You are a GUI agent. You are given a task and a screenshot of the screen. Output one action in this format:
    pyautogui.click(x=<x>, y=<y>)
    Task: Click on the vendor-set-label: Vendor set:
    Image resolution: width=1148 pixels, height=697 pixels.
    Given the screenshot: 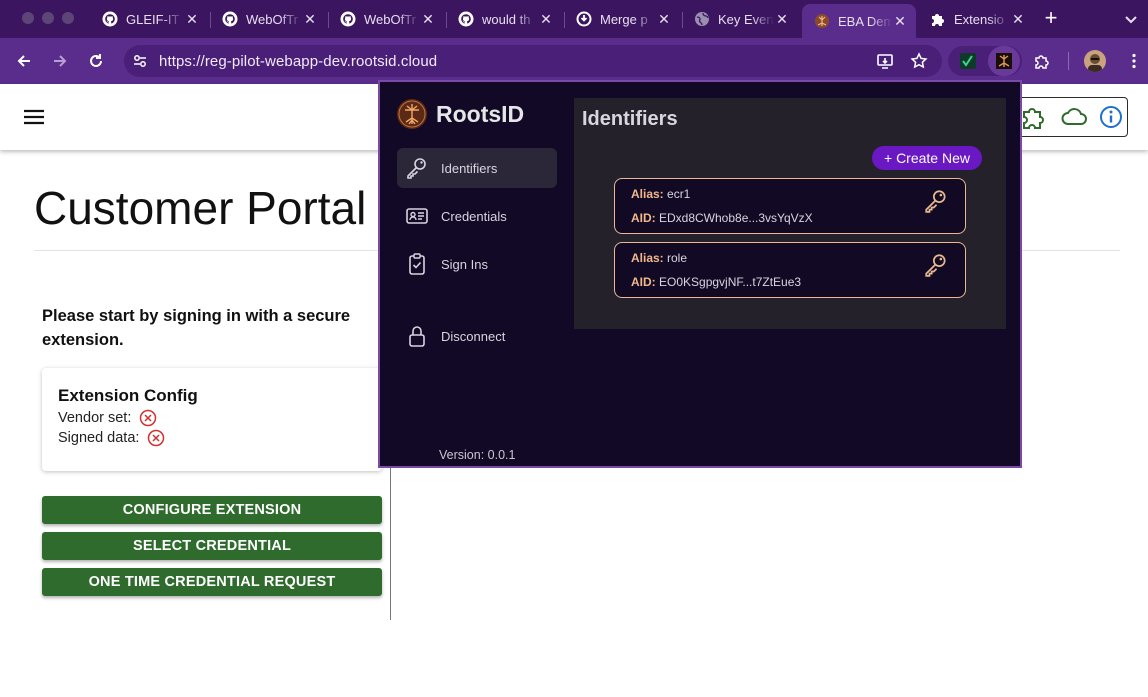 What is the action you would take?
    pyautogui.click(x=95, y=418)
    